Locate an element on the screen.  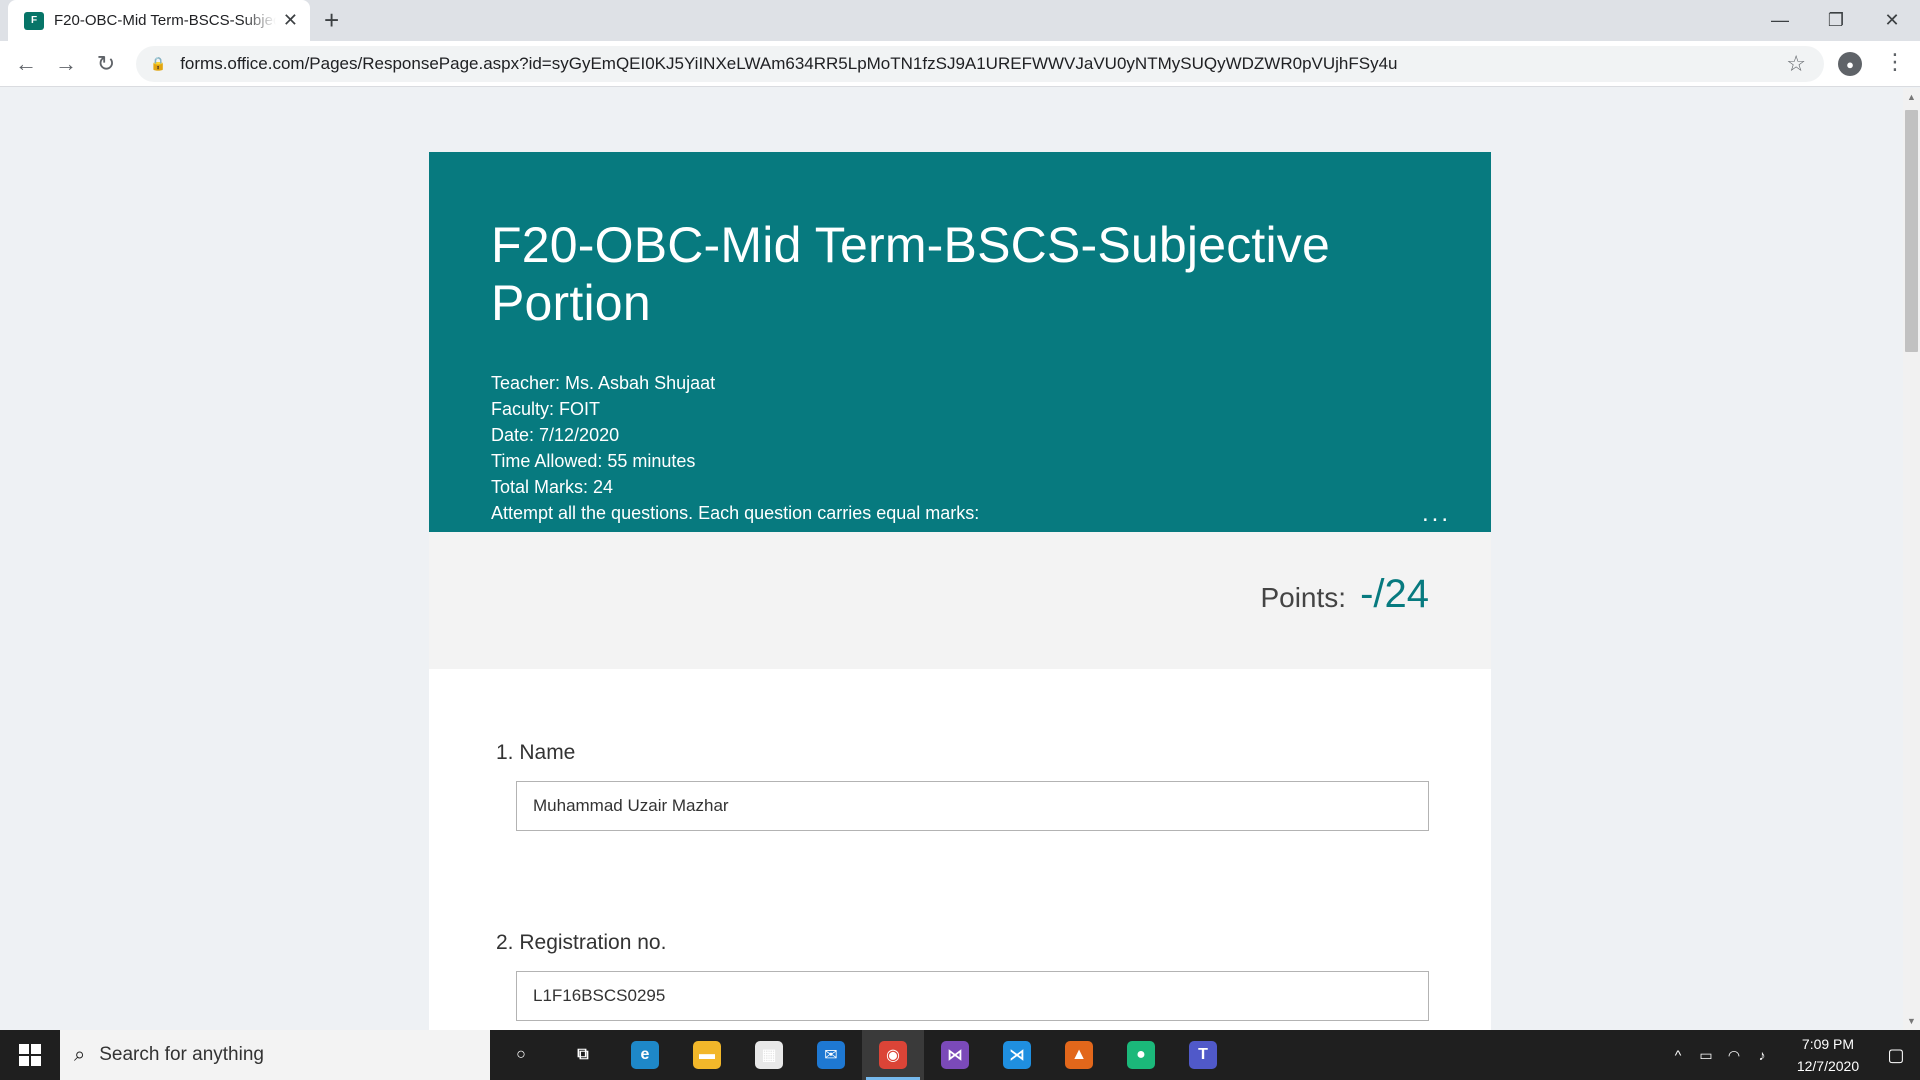
tab-close-icon: ✕ is located at coordinates (290, 20).